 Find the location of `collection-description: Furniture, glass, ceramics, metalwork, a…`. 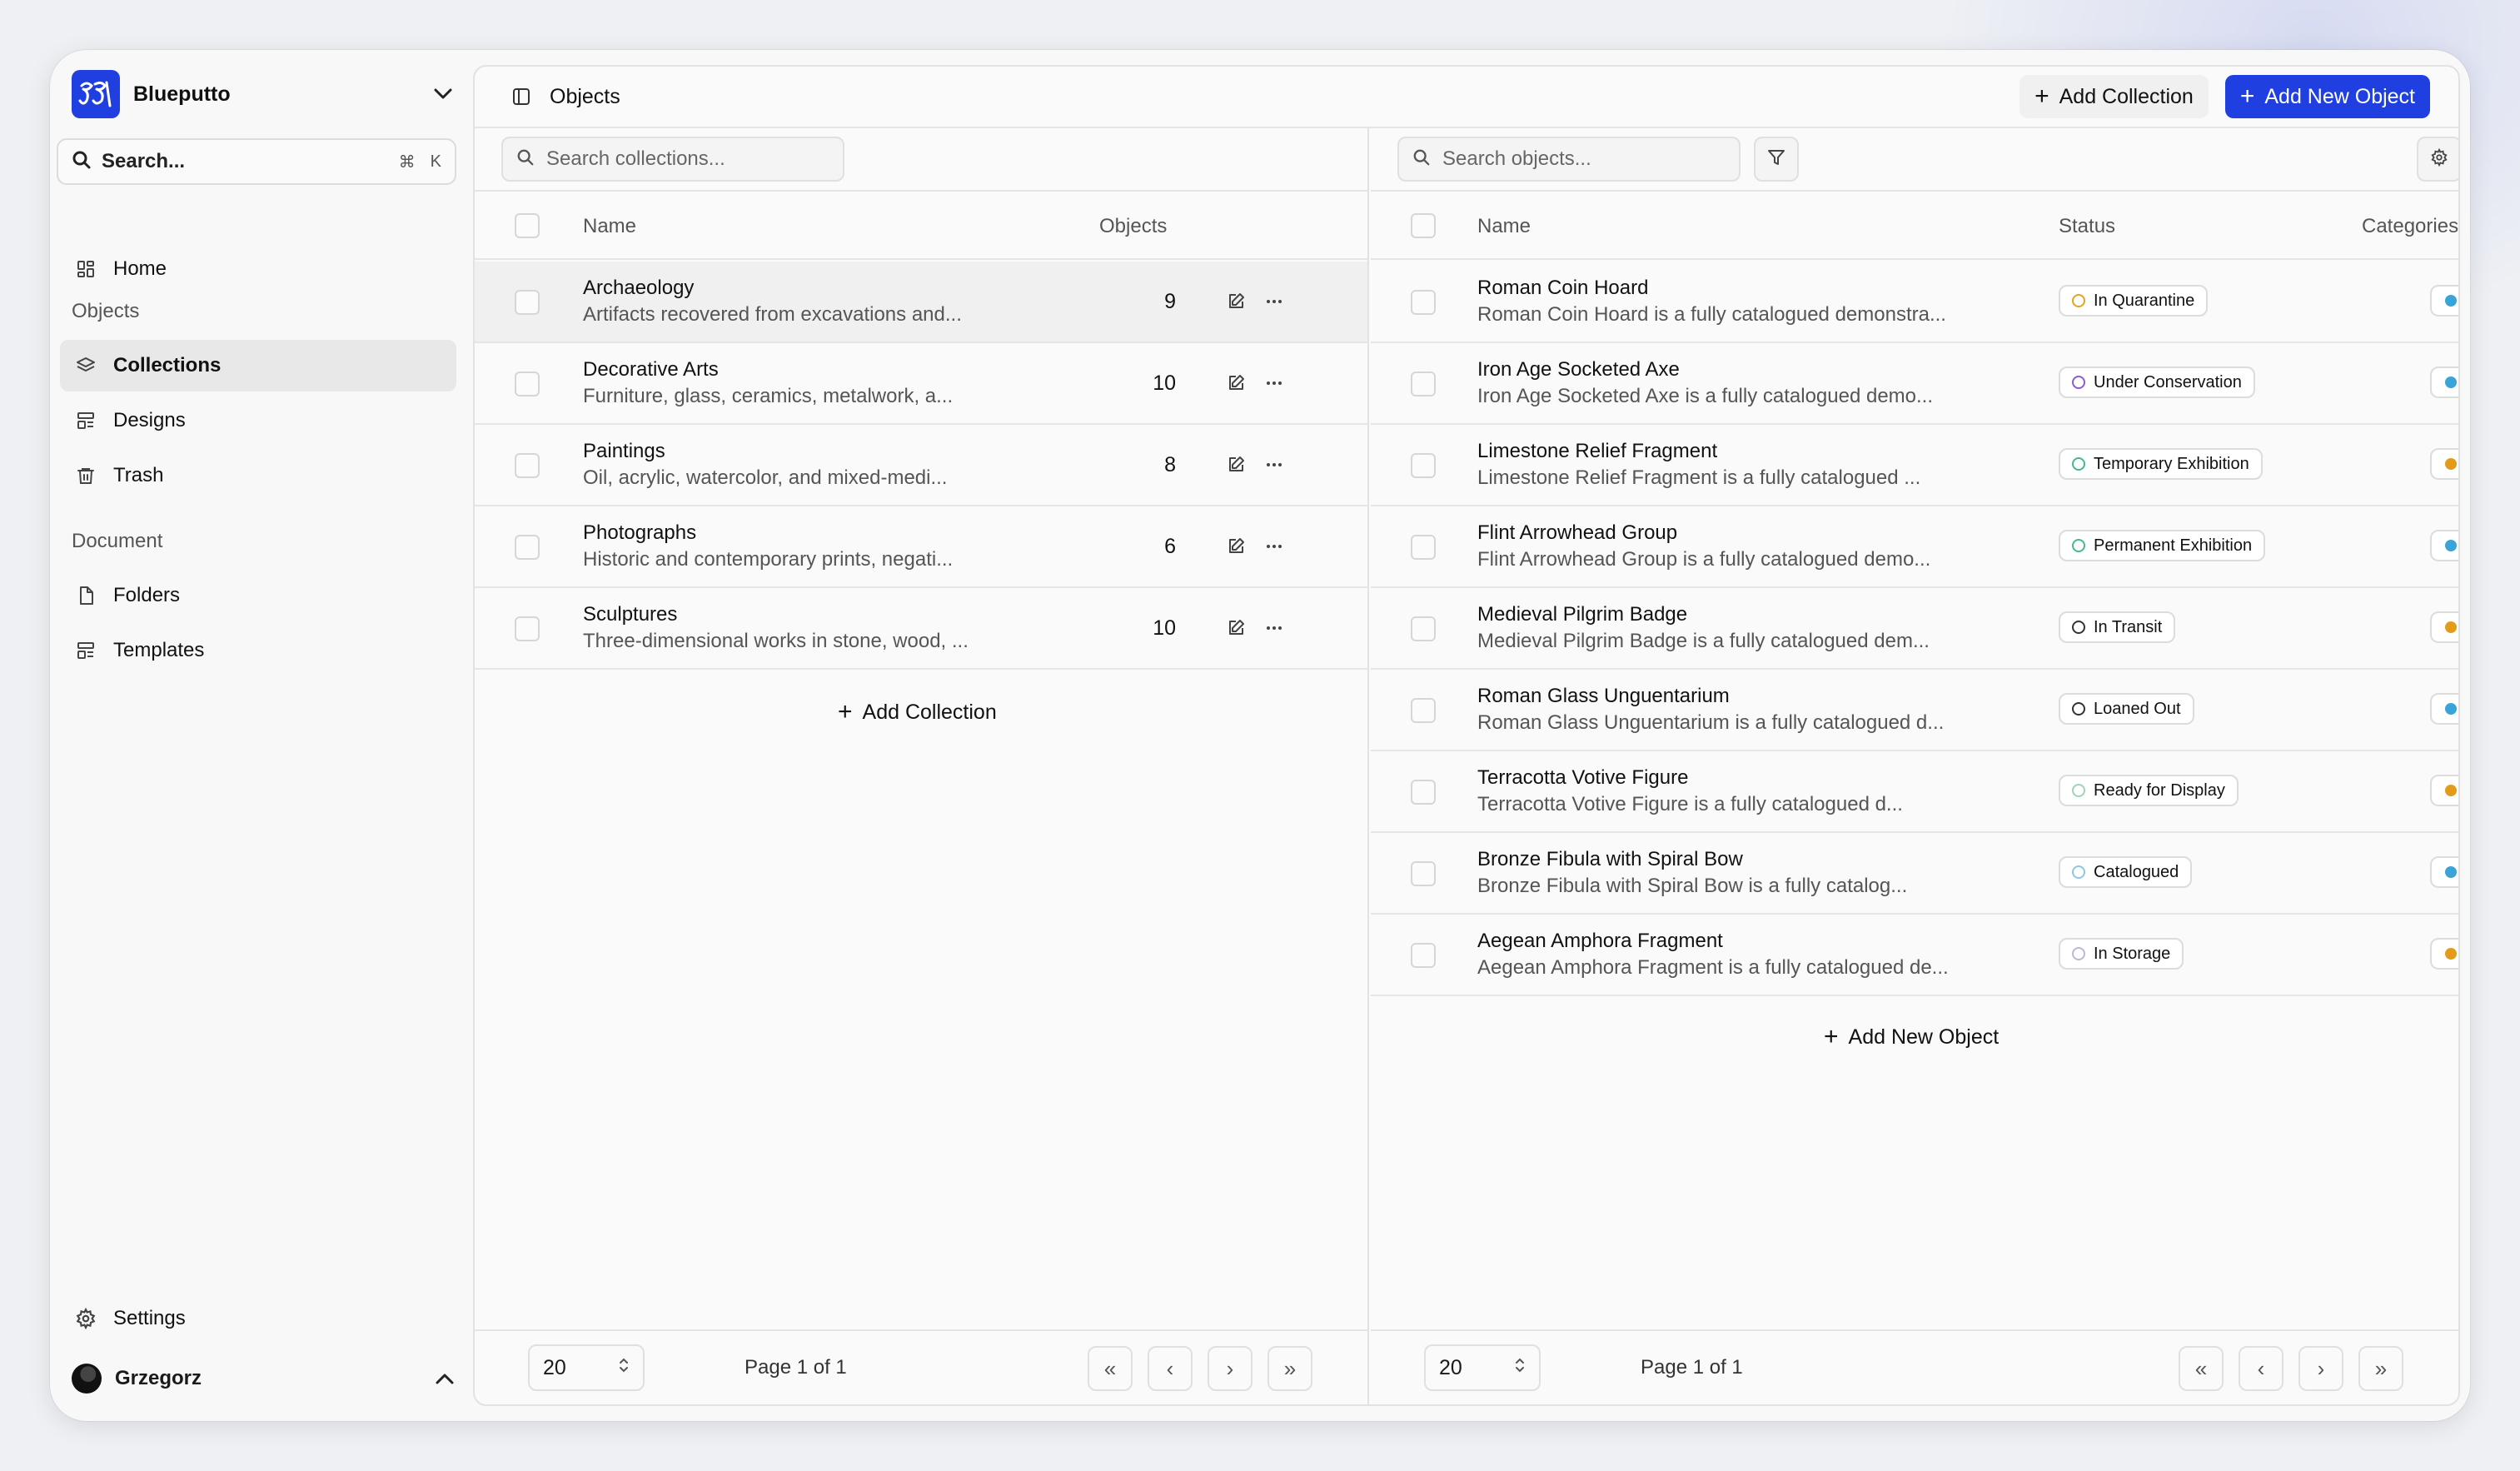

collection-description: Furniture, glass, ceramics, metalwork, a… is located at coordinates (768, 396).